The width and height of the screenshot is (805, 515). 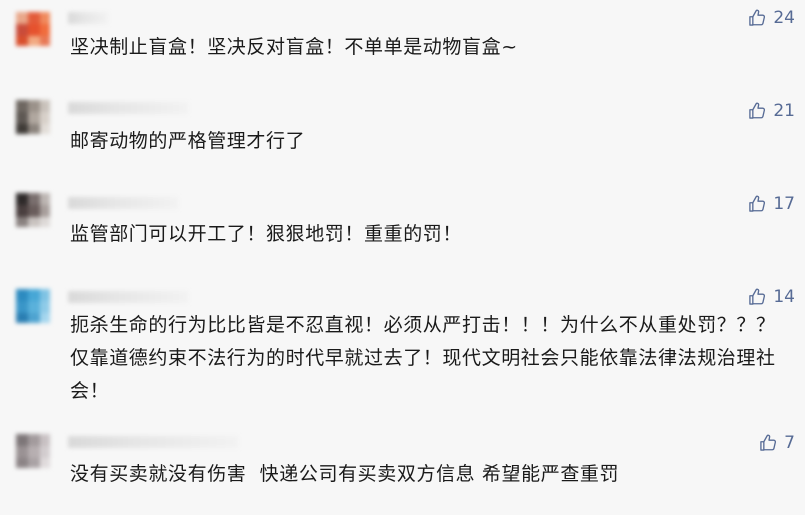 What do you see at coordinates (345, 474) in the screenshot?
I see `comment-text: 没有买卖就没有伤害 快递公司有买卖双方信息 希望能严查重罚` at bounding box center [345, 474].